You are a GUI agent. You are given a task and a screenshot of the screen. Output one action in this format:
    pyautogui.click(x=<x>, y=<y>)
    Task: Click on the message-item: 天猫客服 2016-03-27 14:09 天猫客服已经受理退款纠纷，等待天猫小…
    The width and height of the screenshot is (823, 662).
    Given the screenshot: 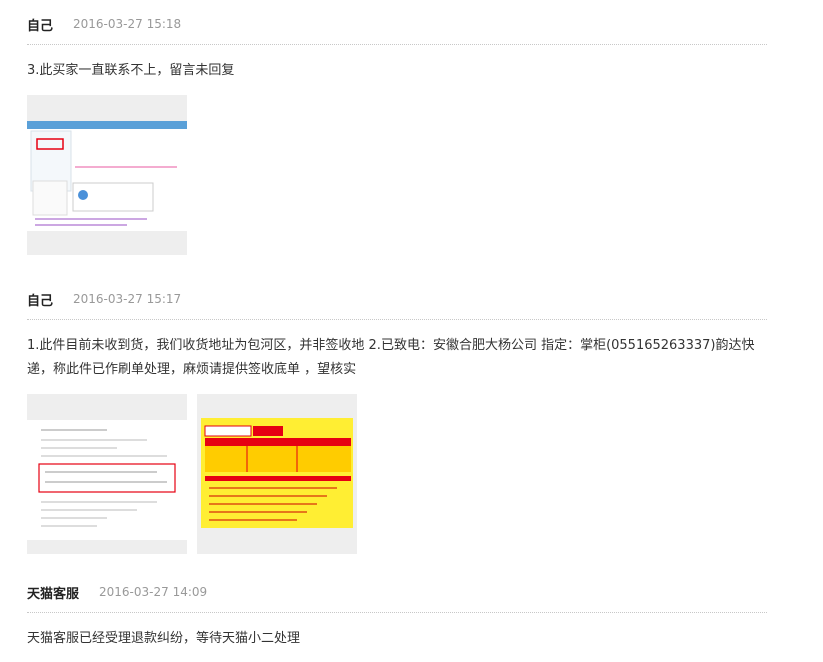 What is the action you would take?
    pyautogui.click(x=397, y=615)
    